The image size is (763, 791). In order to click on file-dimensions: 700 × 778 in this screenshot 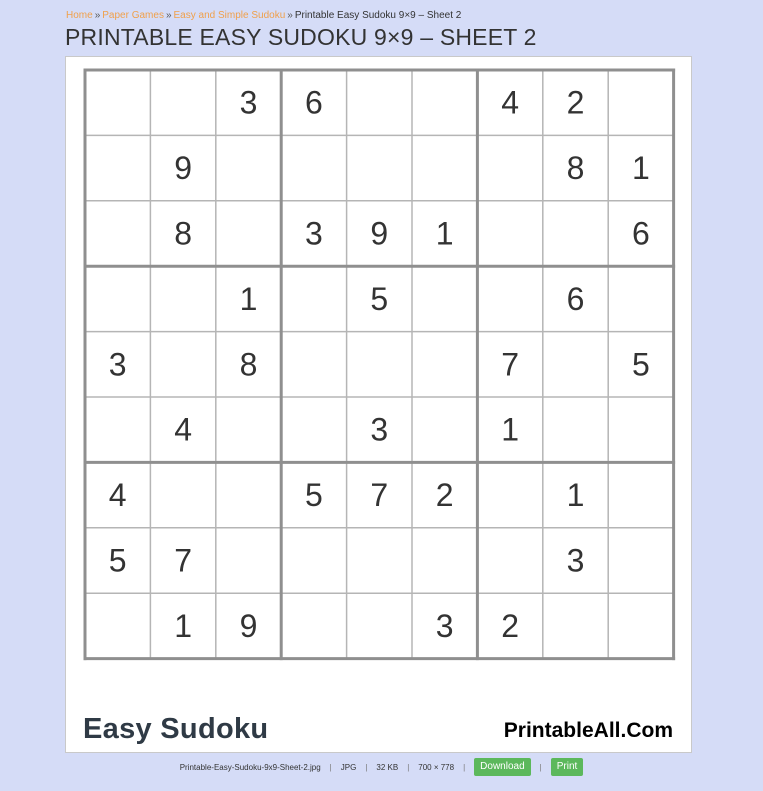, I will do `click(436, 767)`.